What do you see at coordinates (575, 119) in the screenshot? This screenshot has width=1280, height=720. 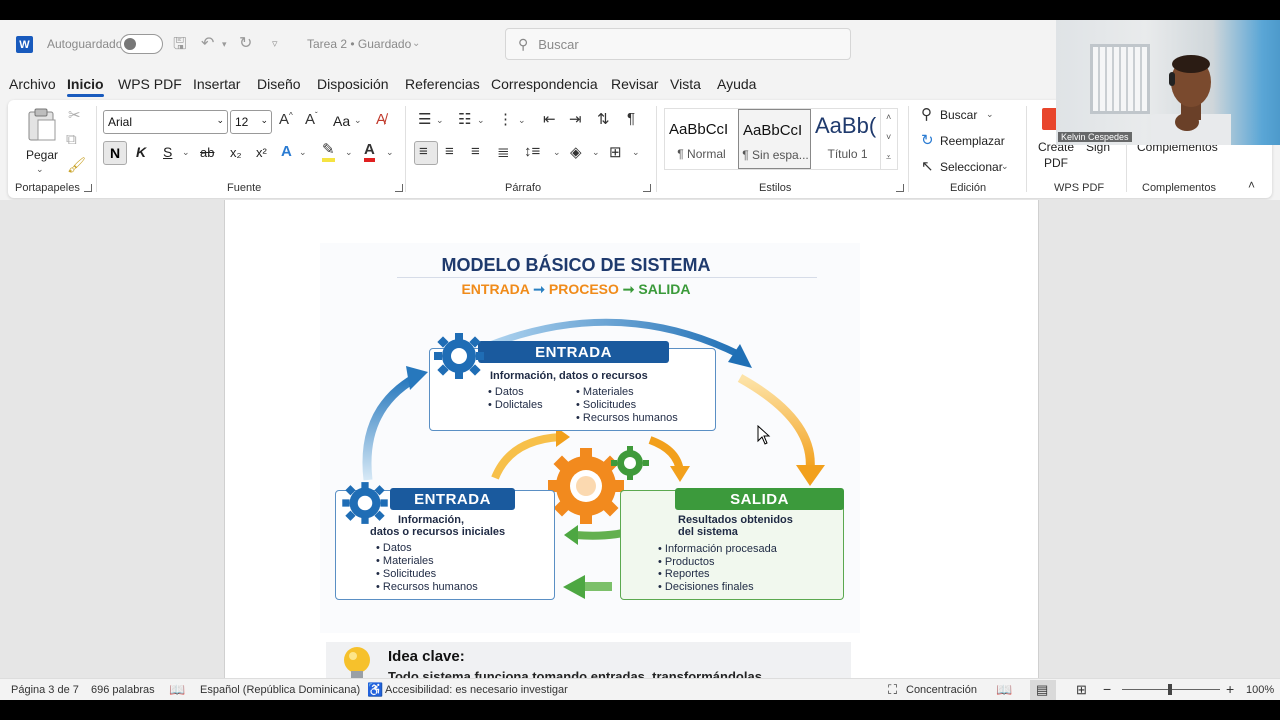 I see `increase-indent-icon: ⇥` at bounding box center [575, 119].